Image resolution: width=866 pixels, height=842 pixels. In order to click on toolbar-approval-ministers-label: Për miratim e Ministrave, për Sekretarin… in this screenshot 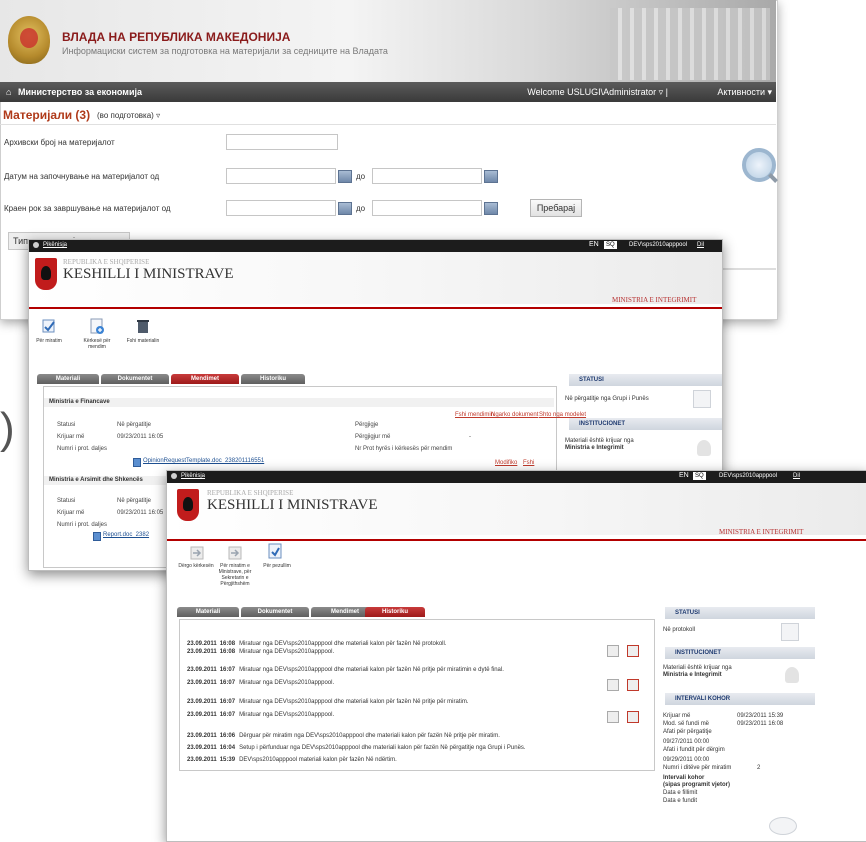, I will do `click(235, 575)`.